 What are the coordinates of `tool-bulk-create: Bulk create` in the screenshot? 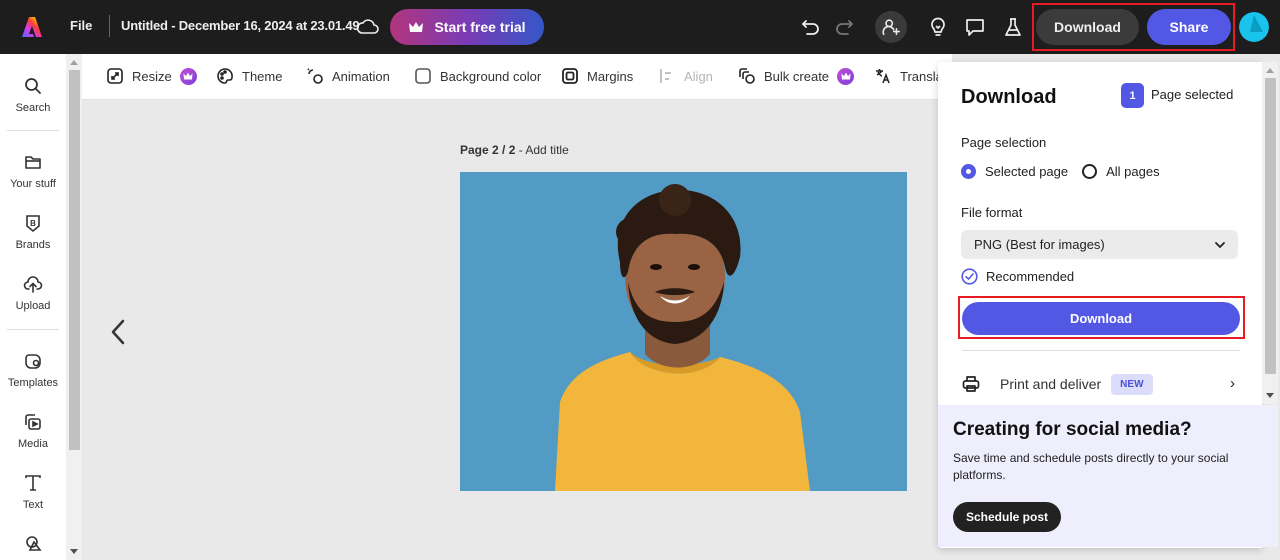 It's located at (796, 76).